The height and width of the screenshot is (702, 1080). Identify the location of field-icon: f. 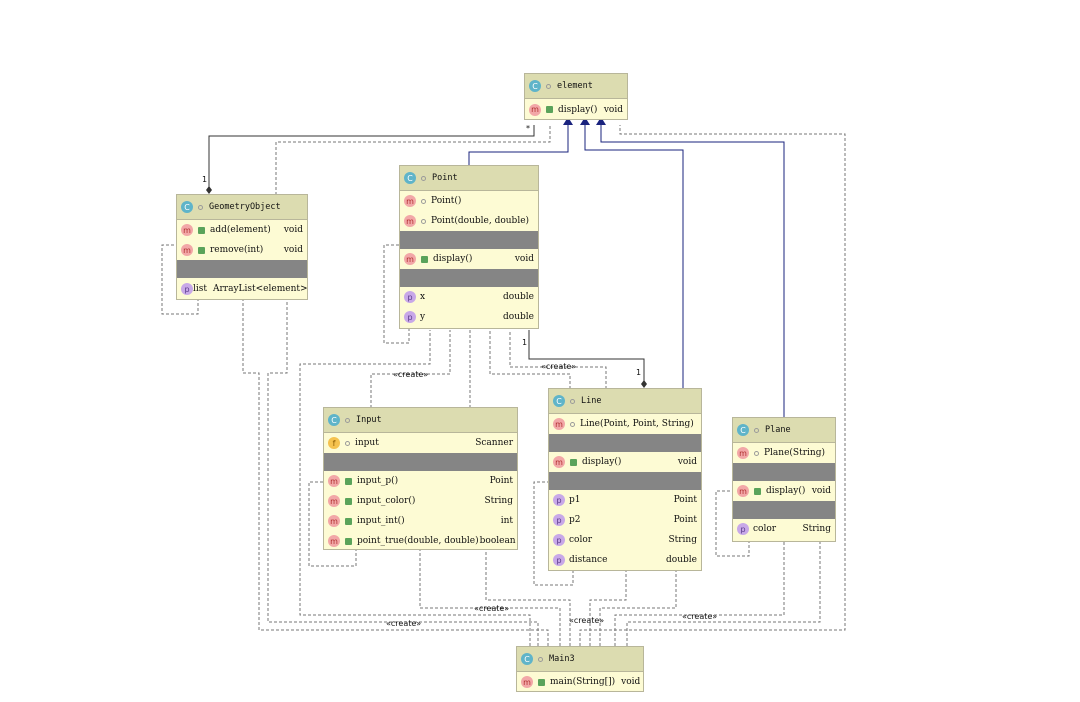
(334, 443).